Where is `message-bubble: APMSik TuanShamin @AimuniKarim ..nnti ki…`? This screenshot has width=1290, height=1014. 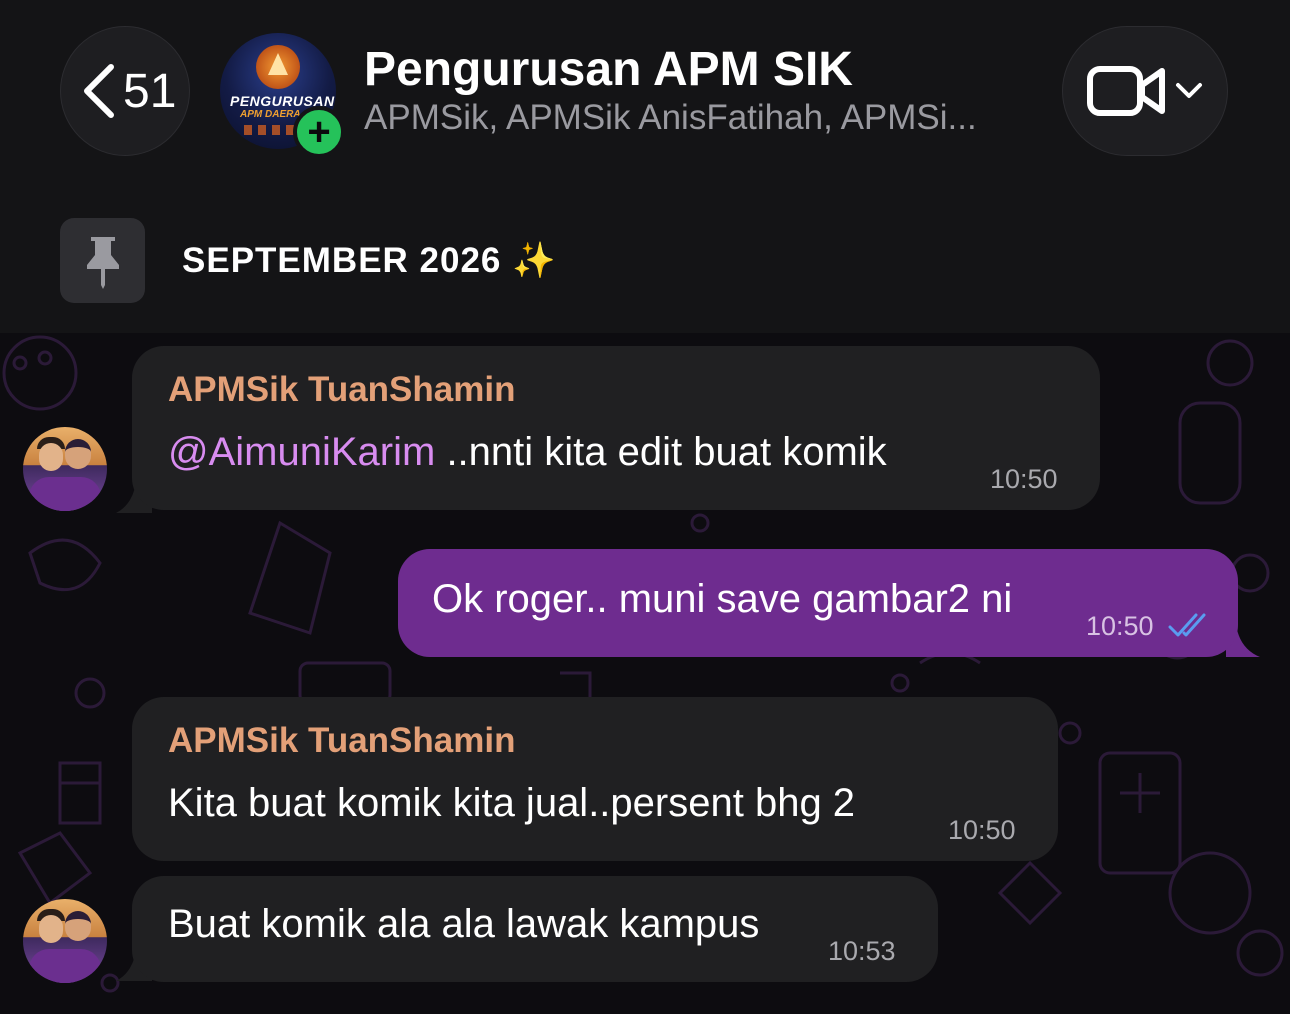
message-bubble: APMSik TuanShamin @AimuniKarim ..nnti ki… is located at coordinates (616, 428).